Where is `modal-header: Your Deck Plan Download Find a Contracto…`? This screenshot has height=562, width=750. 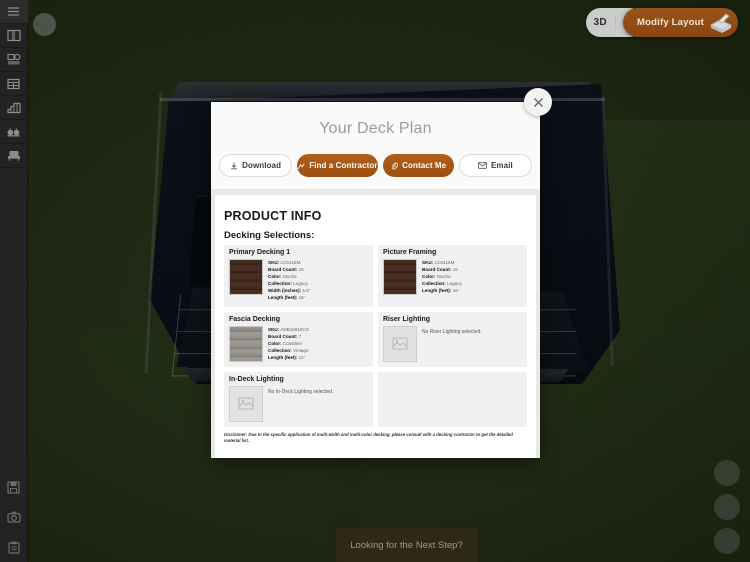 modal-header: Your Deck Plan Download Find a Contracto… is located at coordinates (375, 145).